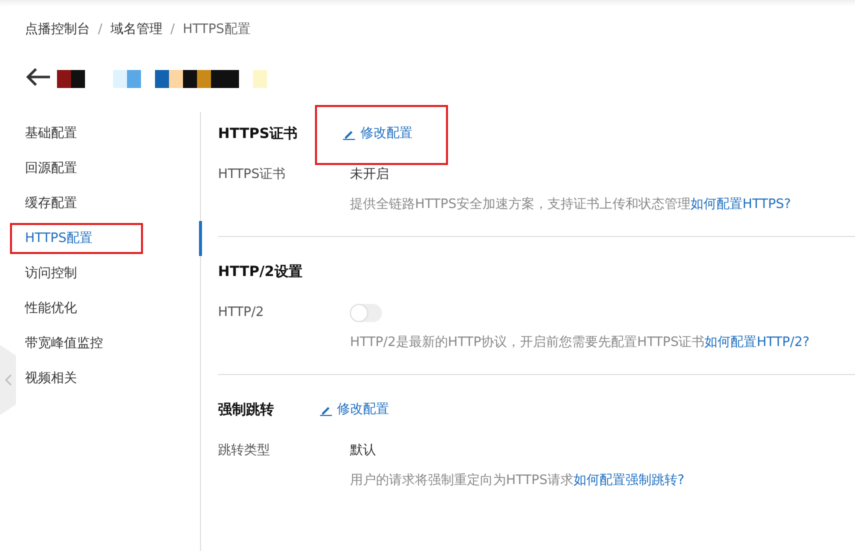 The width and height of the screenshot is (855, 551). Describe the element at coordinates (258, 134) in the screenshot. I see `section-title: HTTPS证书` at that location.